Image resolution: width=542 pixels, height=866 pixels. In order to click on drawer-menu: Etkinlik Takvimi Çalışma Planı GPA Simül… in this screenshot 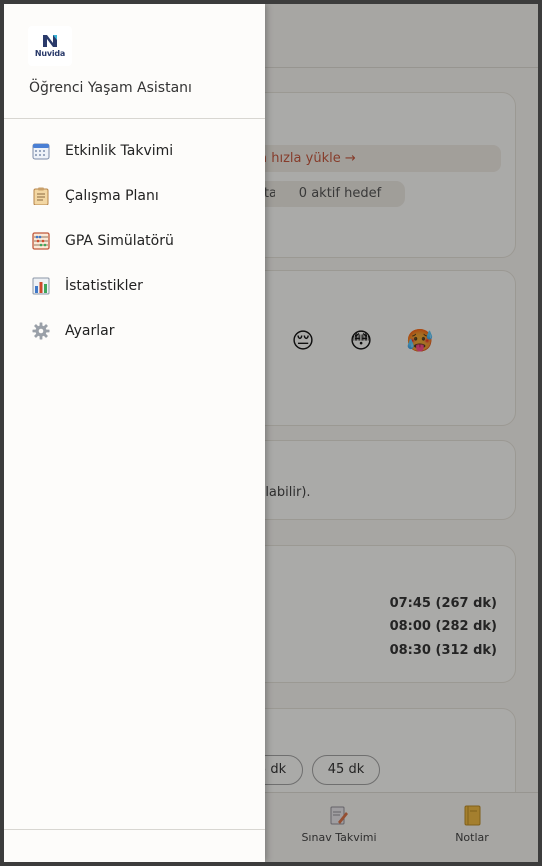, I will do `click(134, 240)`.